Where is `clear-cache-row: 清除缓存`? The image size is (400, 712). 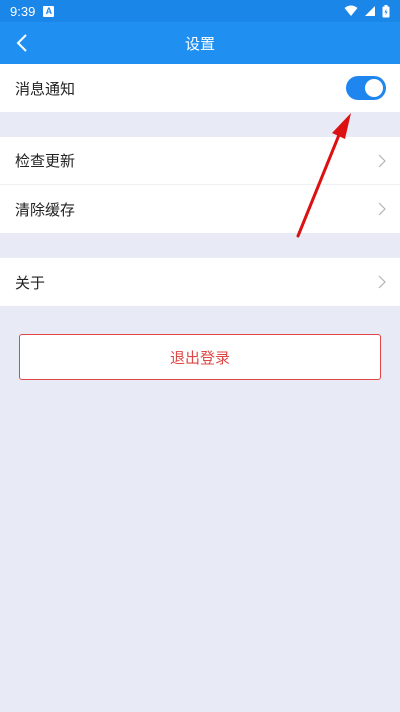
clear-cache-row: 清除缓存 is located at coordinates (200, 209).